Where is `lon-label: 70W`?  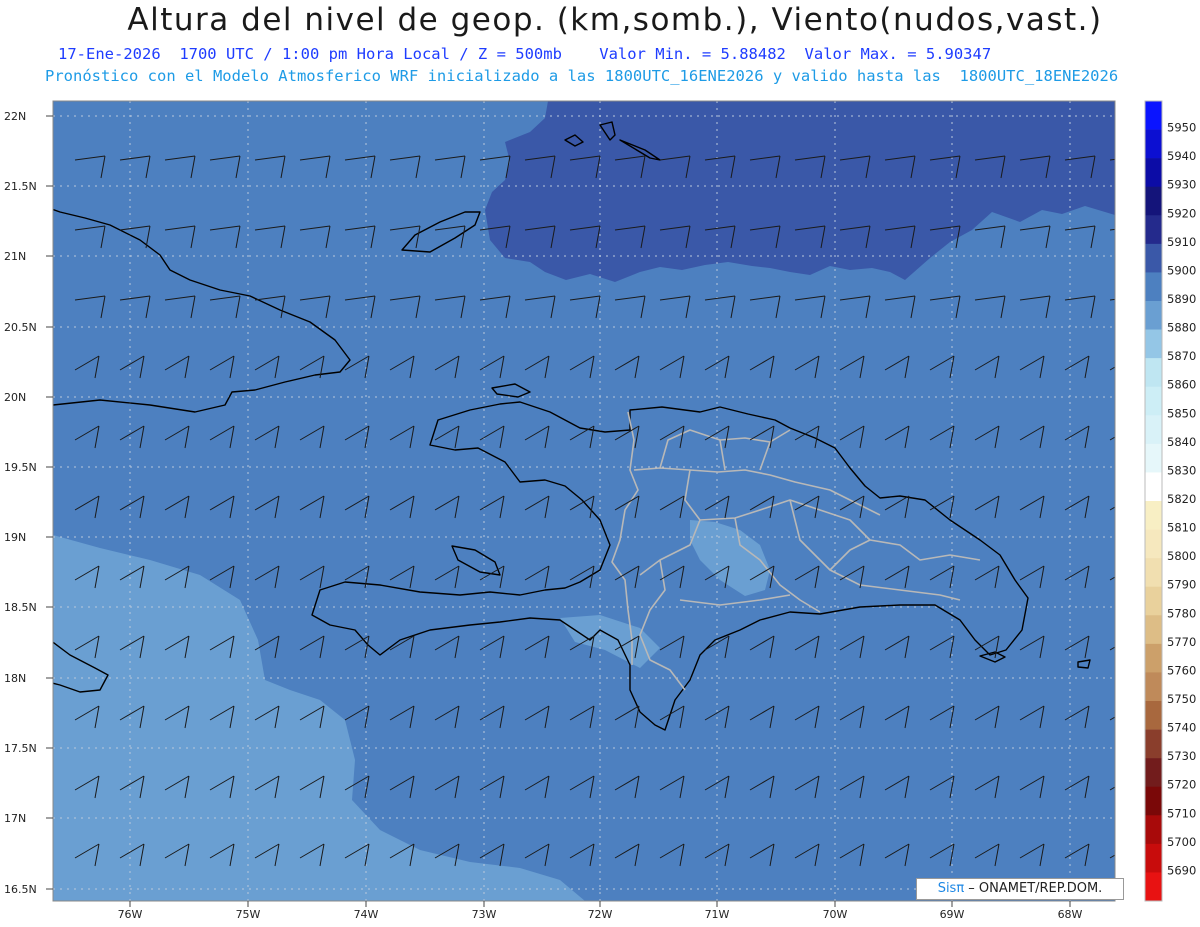 lon-label: 70W is located at coordinates (835, 914).